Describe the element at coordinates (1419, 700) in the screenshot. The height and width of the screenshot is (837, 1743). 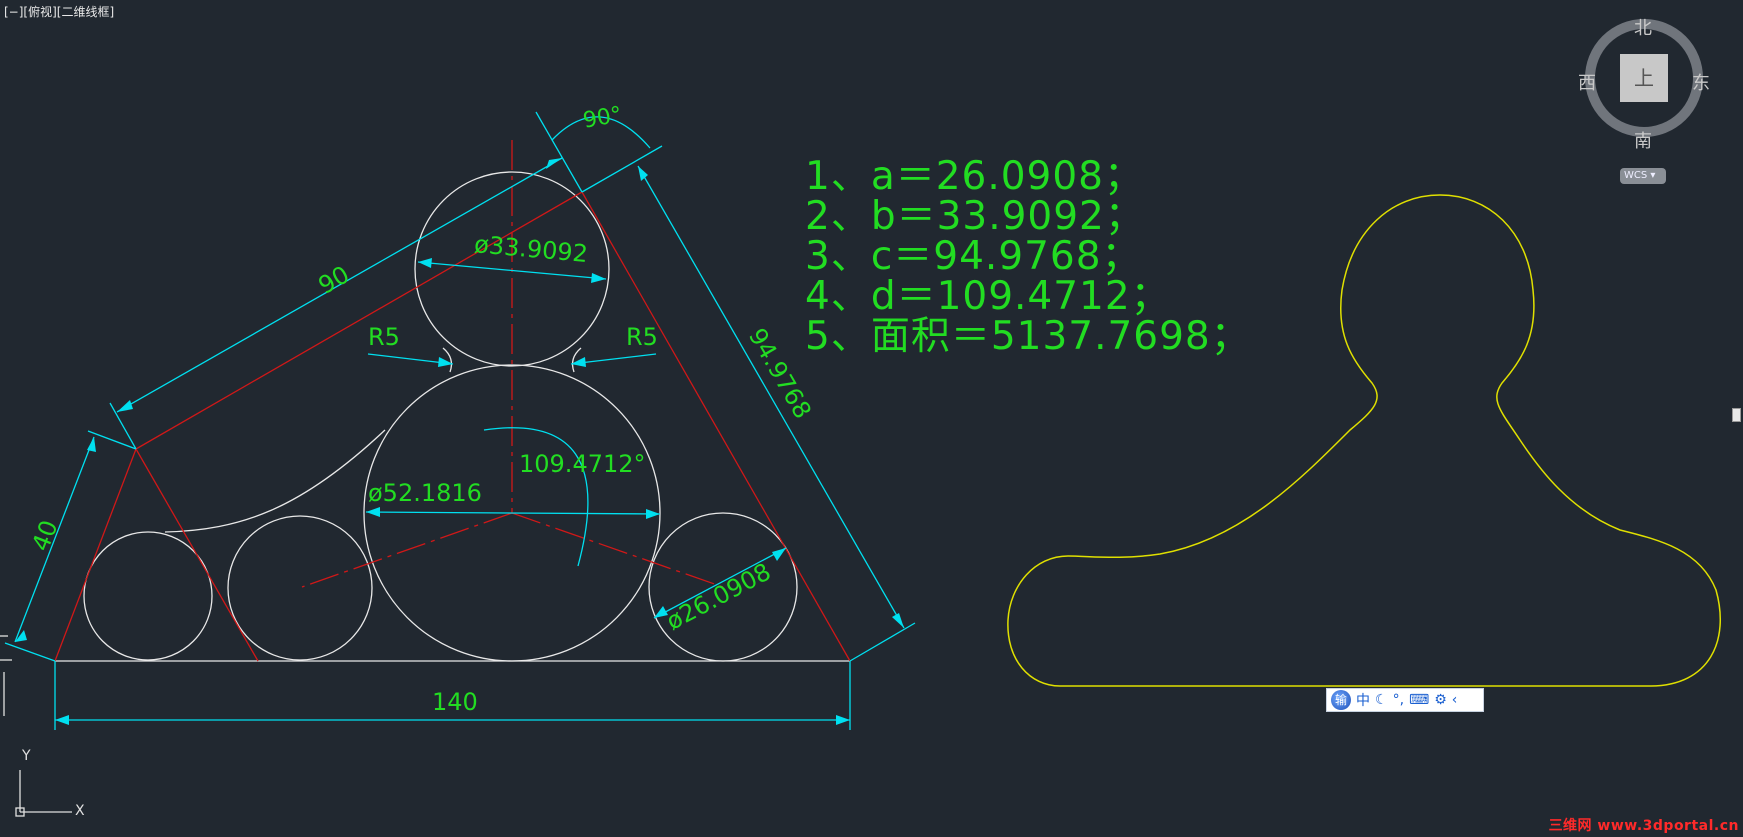
I see `keyboard-icon: ⌨` at that location.